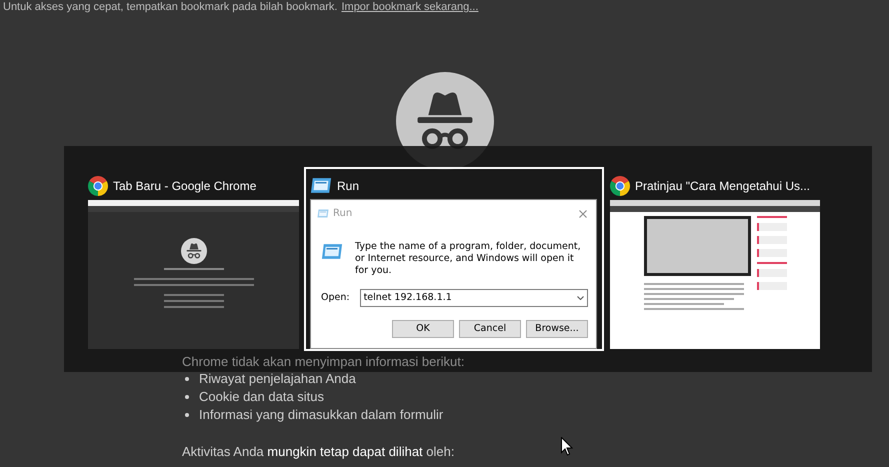  What do you see at coordinates (193, 251) in the screenshot?
I see `incognito-icon` at bounding box center [193, 251].